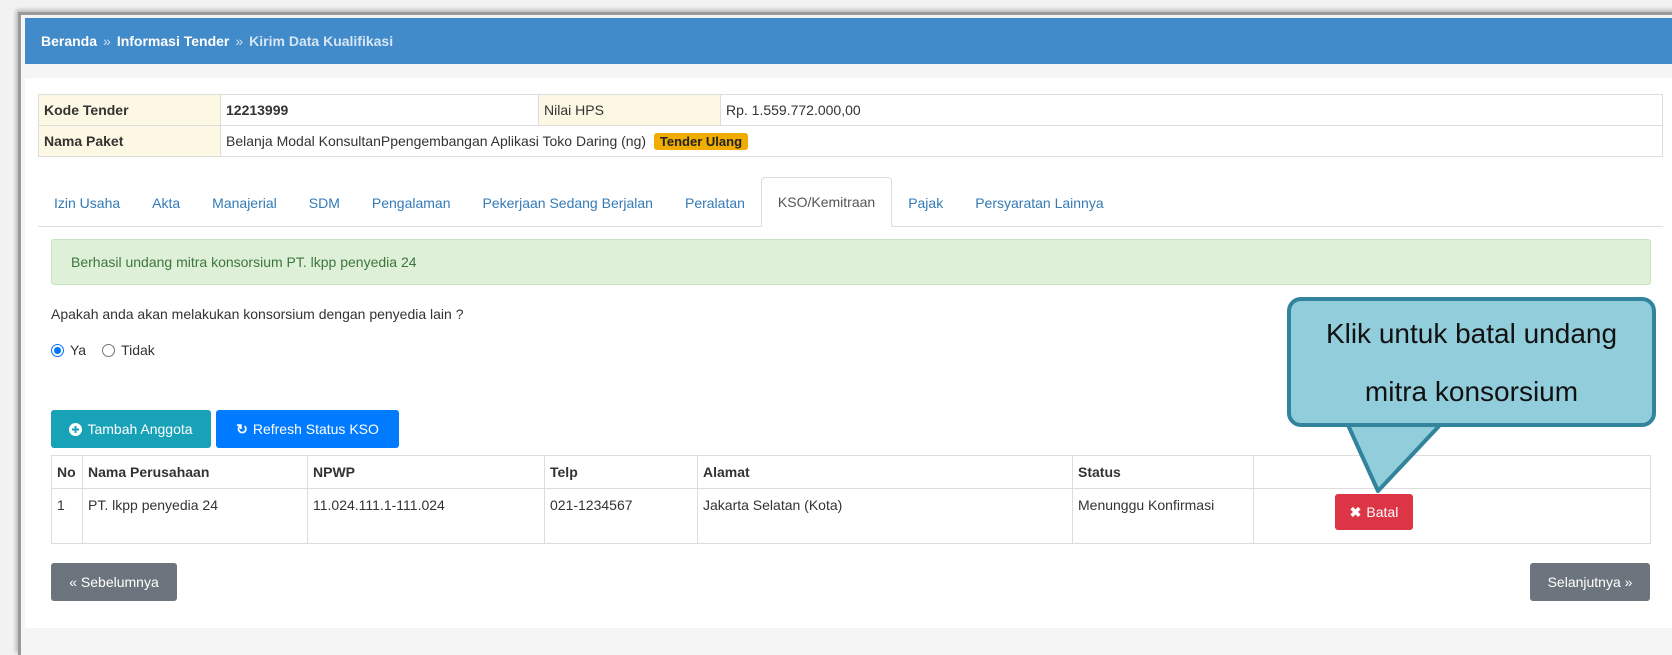 This screenshot has width=1672, height=655. I want to click on breadcrumb-current: Kirim Data Kualifikasi, so click(321, 41).